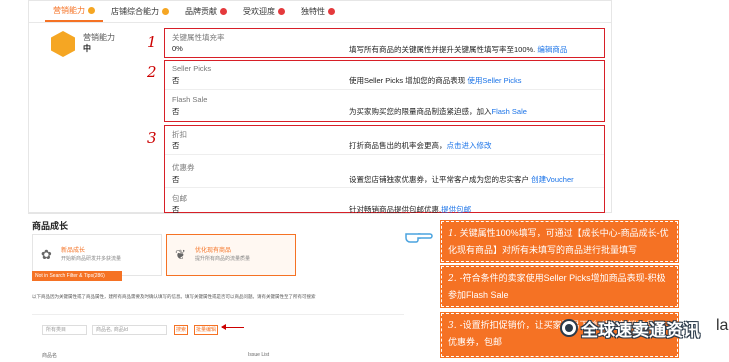 Image resolution: width=729 pixels, height=362 pixels. What do you see at coordinates (152, 42) in the screenshot?
I see `annotation-number: 1` at bounding box center [152, 42].